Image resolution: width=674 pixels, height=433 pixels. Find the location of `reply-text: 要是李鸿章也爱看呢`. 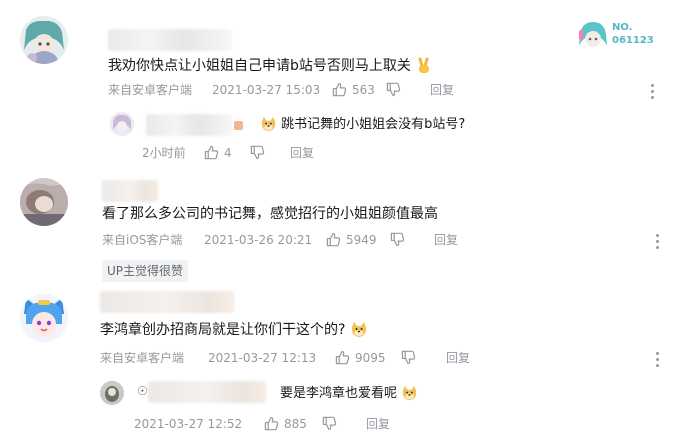

reply-text: 要是李鸿章也爱看呢 is located at coordinates (349, 394).